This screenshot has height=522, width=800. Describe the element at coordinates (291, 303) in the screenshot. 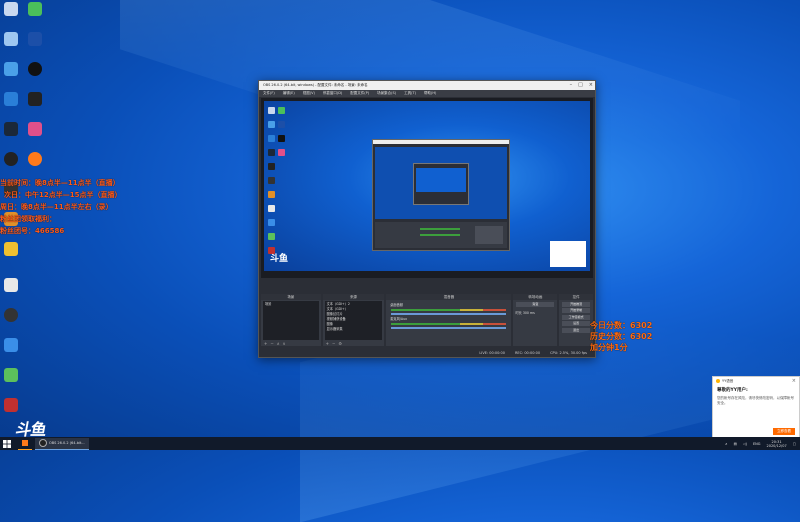

I see `scene-item: 场景` at that location.